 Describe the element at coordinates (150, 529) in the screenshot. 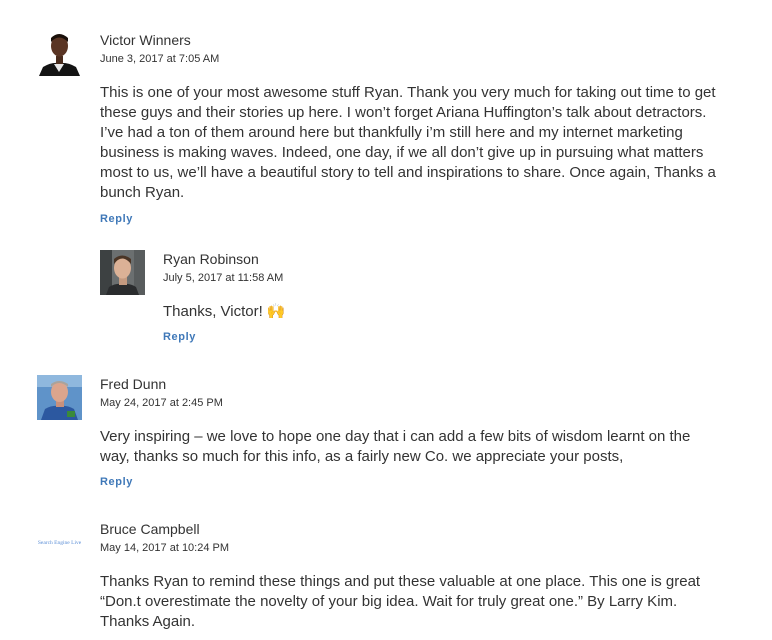

I see `comment-author: Bruce Campbell` at that location.